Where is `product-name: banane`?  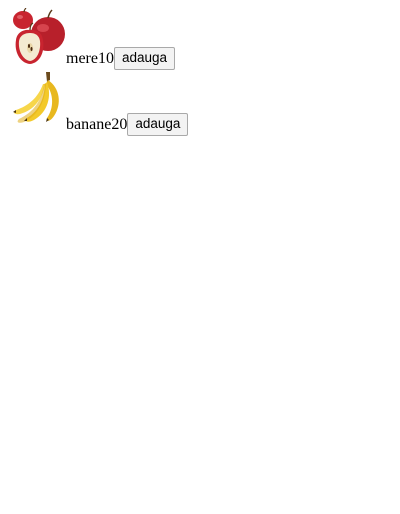 product-name: banane is located at coordinates (89, 124).